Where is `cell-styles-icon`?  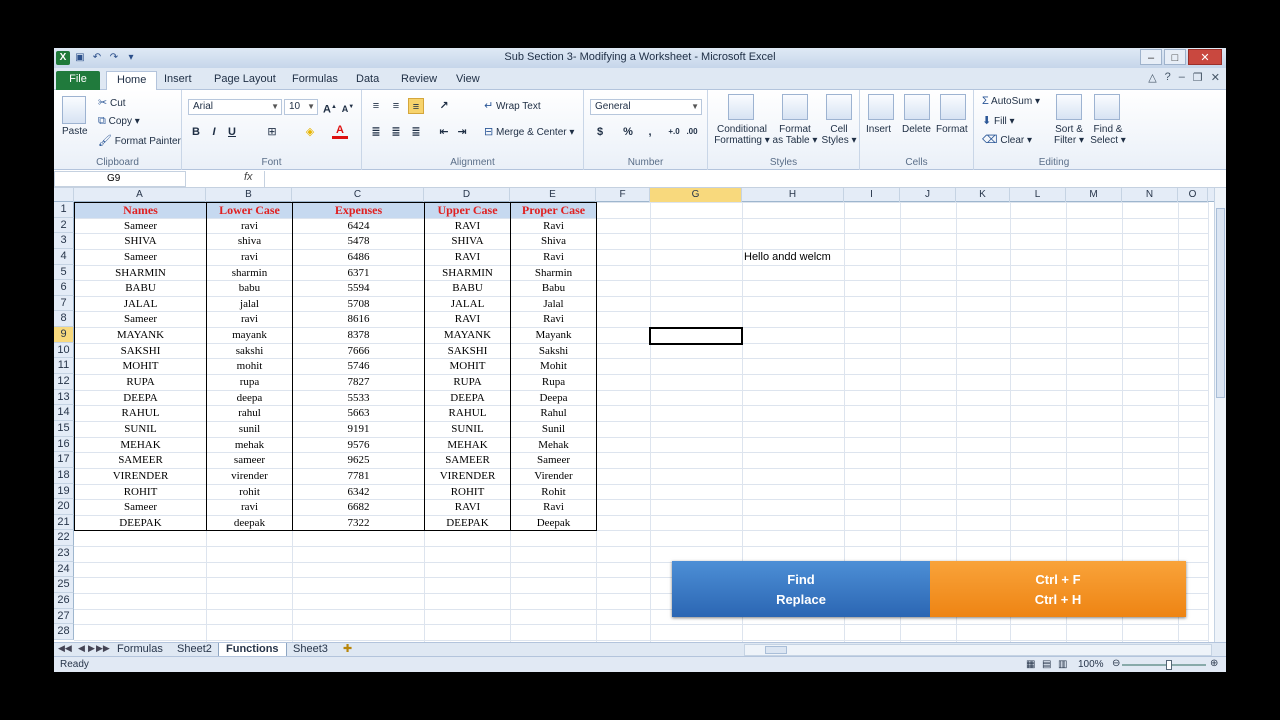 cell-styles-icon is located at coordinates (839, 107).